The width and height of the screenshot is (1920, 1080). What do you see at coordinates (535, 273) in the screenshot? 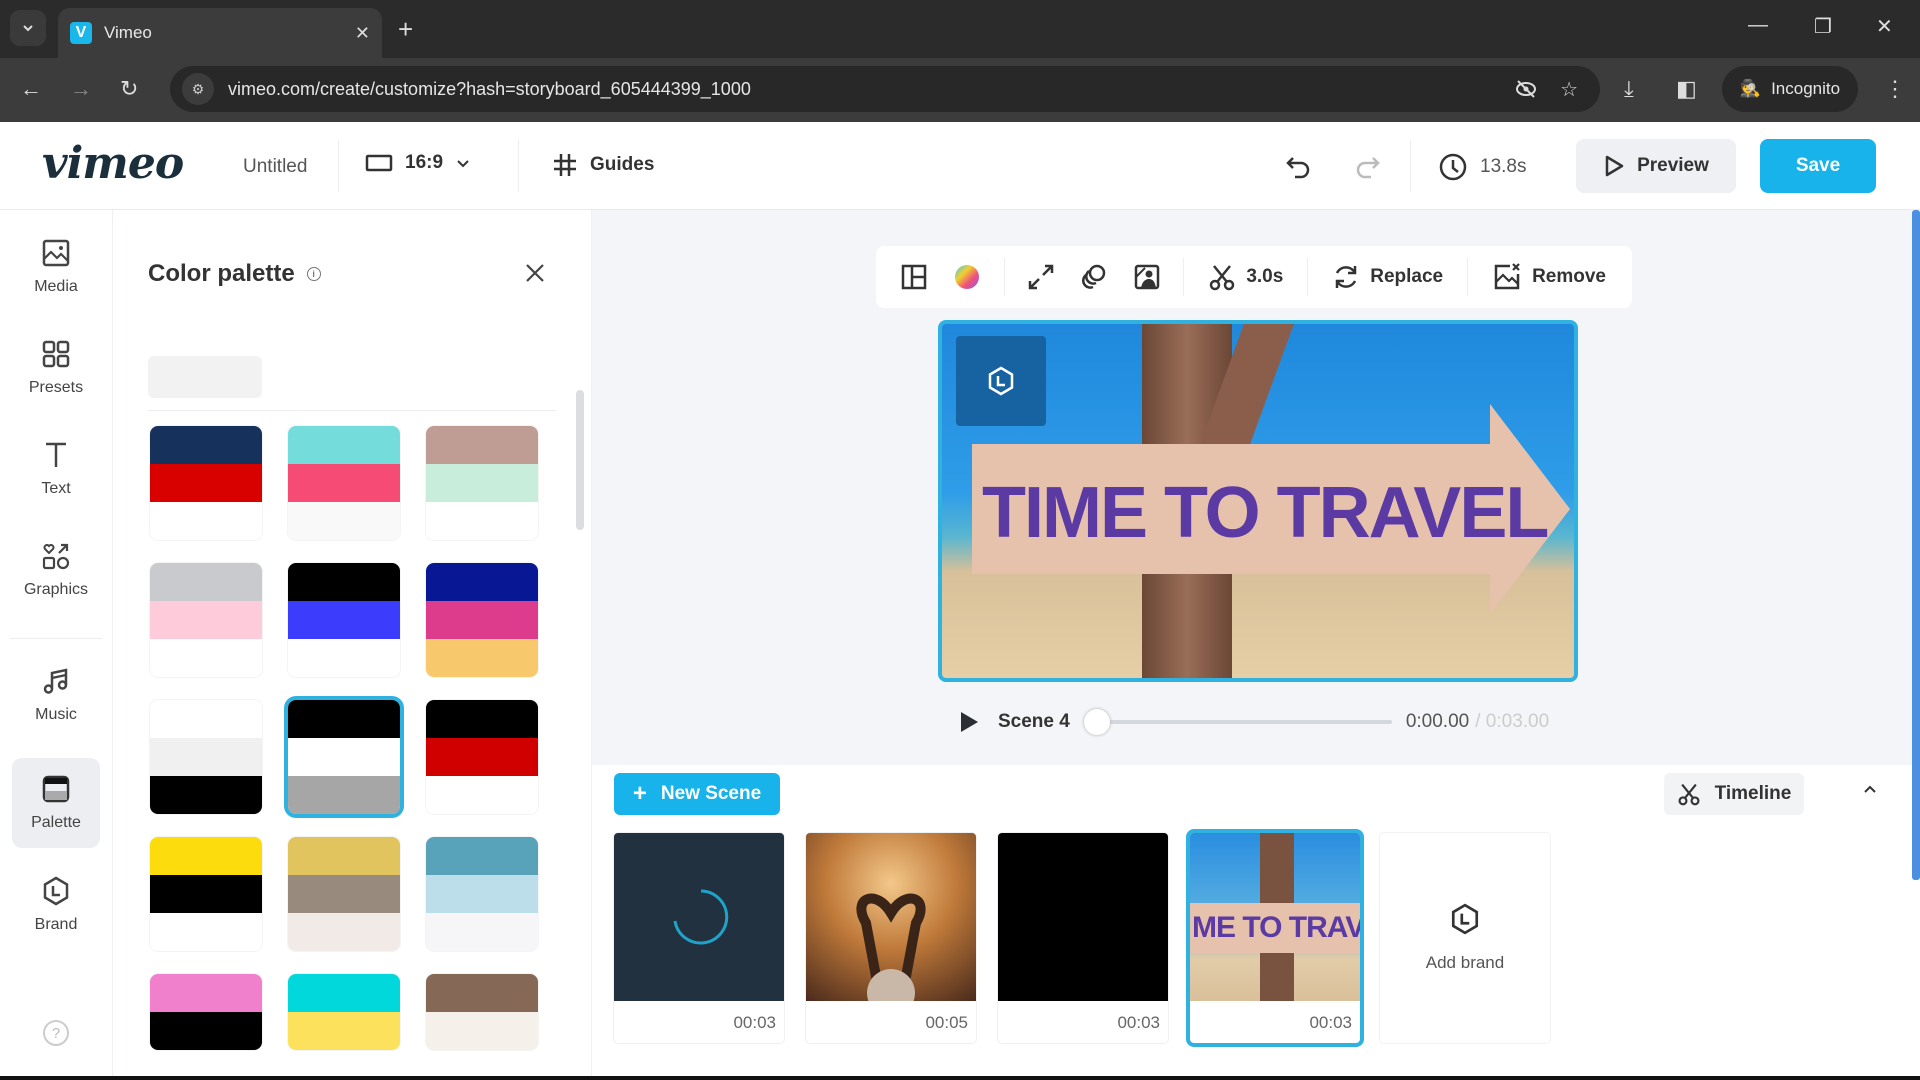
I see `close-panel-icon` at bounding box center [535, 273].